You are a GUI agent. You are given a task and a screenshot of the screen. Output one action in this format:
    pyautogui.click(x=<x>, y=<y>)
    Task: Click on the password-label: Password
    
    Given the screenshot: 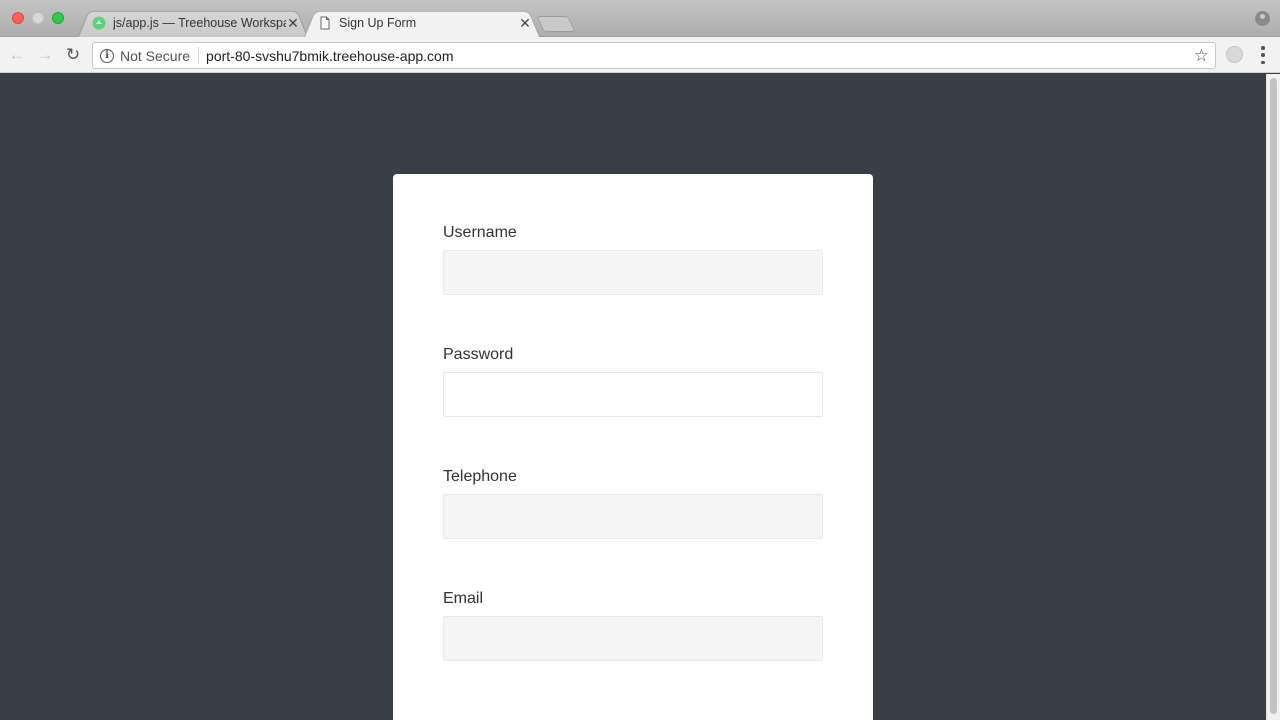 What is the action you would take?
    pyautogui.click(x=478, y=354)
    